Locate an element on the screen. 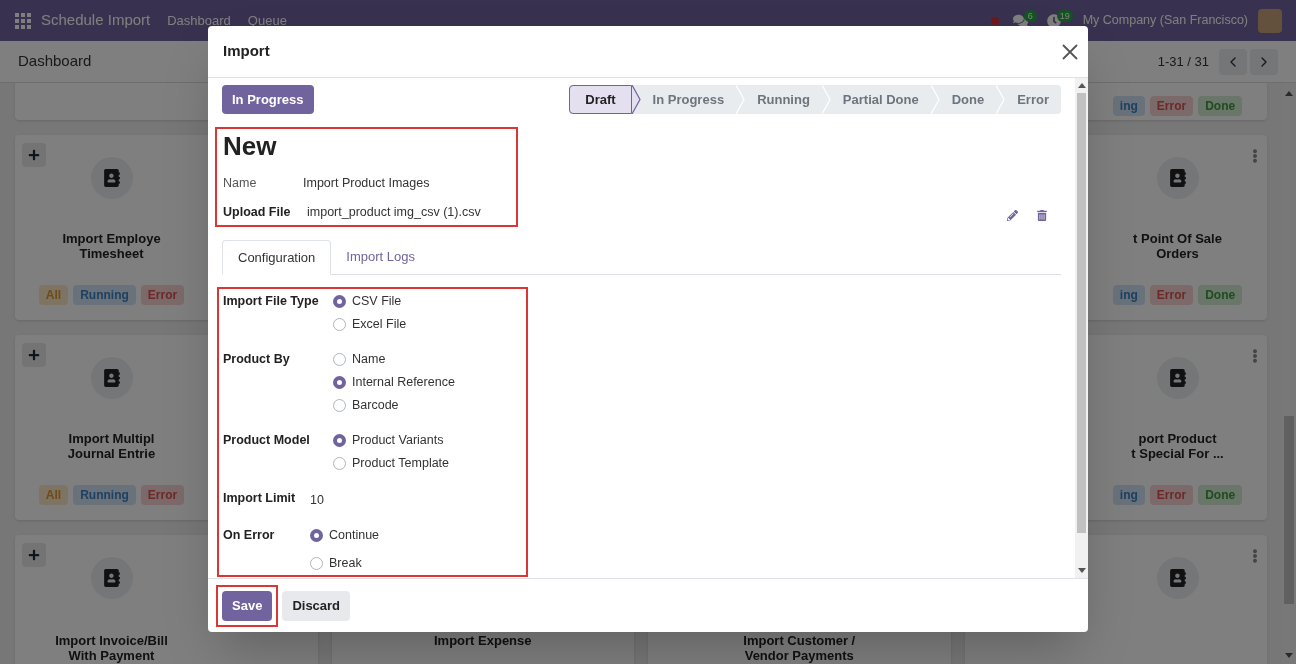  tab: Configuration is located at coordinates (277, 257).